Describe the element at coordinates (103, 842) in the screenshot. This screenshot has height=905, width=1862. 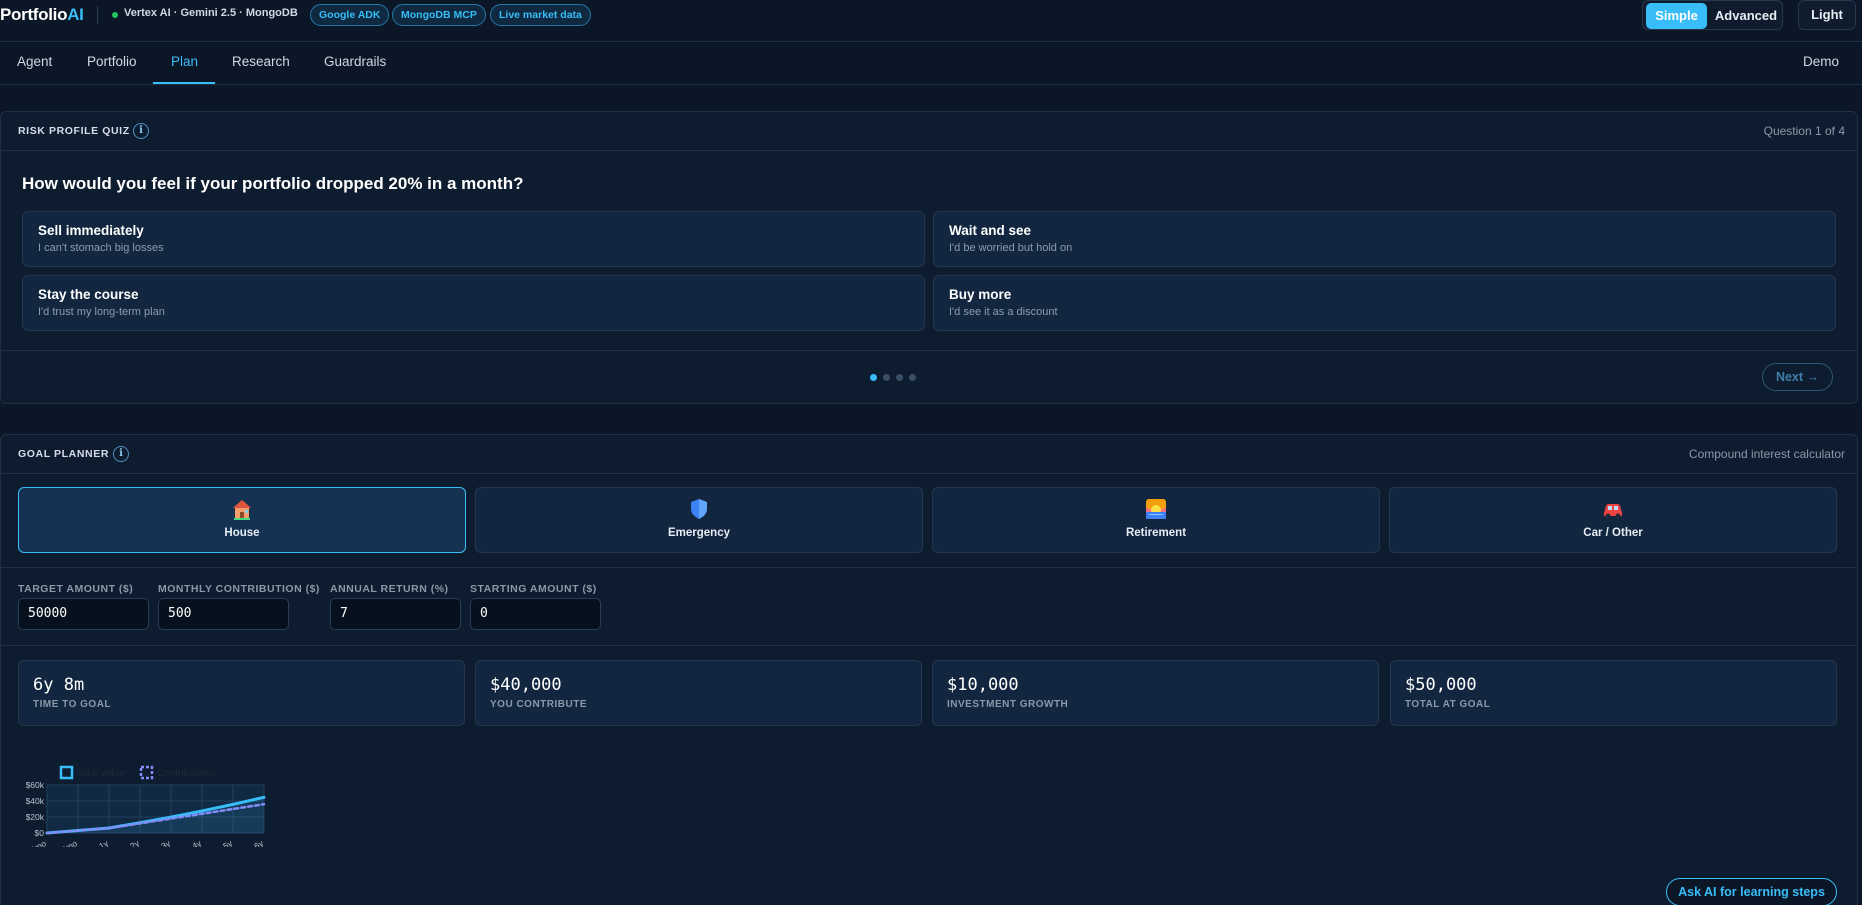
I see `x-tick-label: 1y` at that location.